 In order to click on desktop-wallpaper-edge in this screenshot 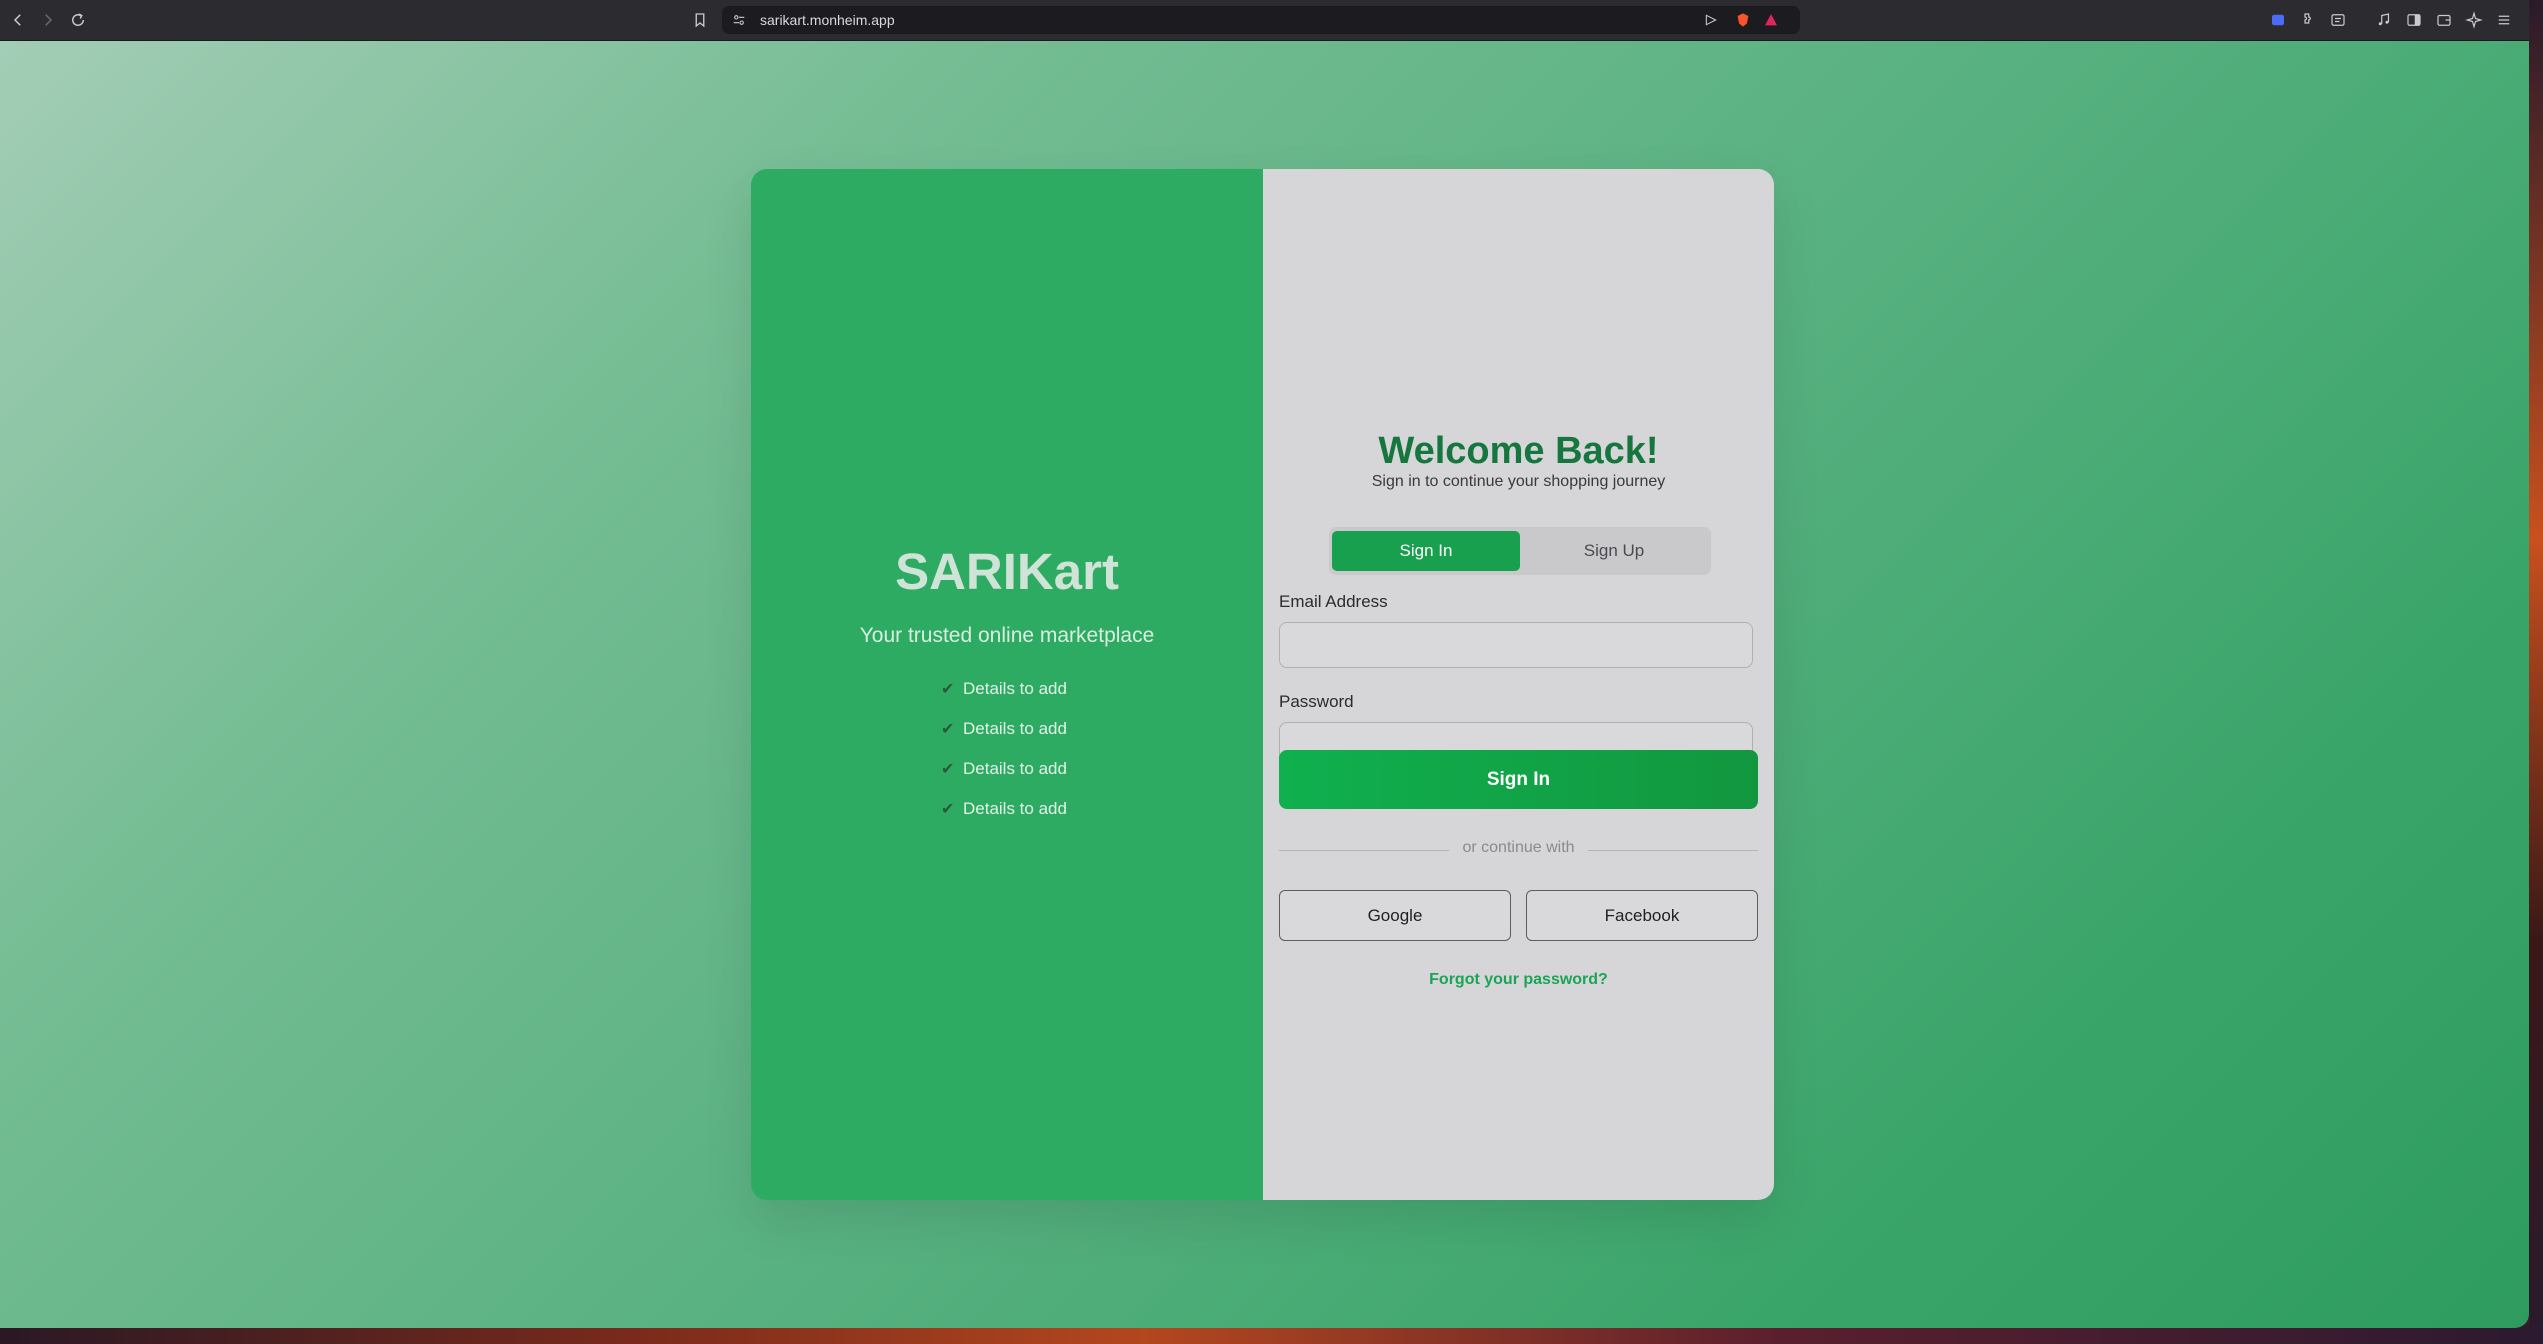, I will do `click(2536, 672)`.